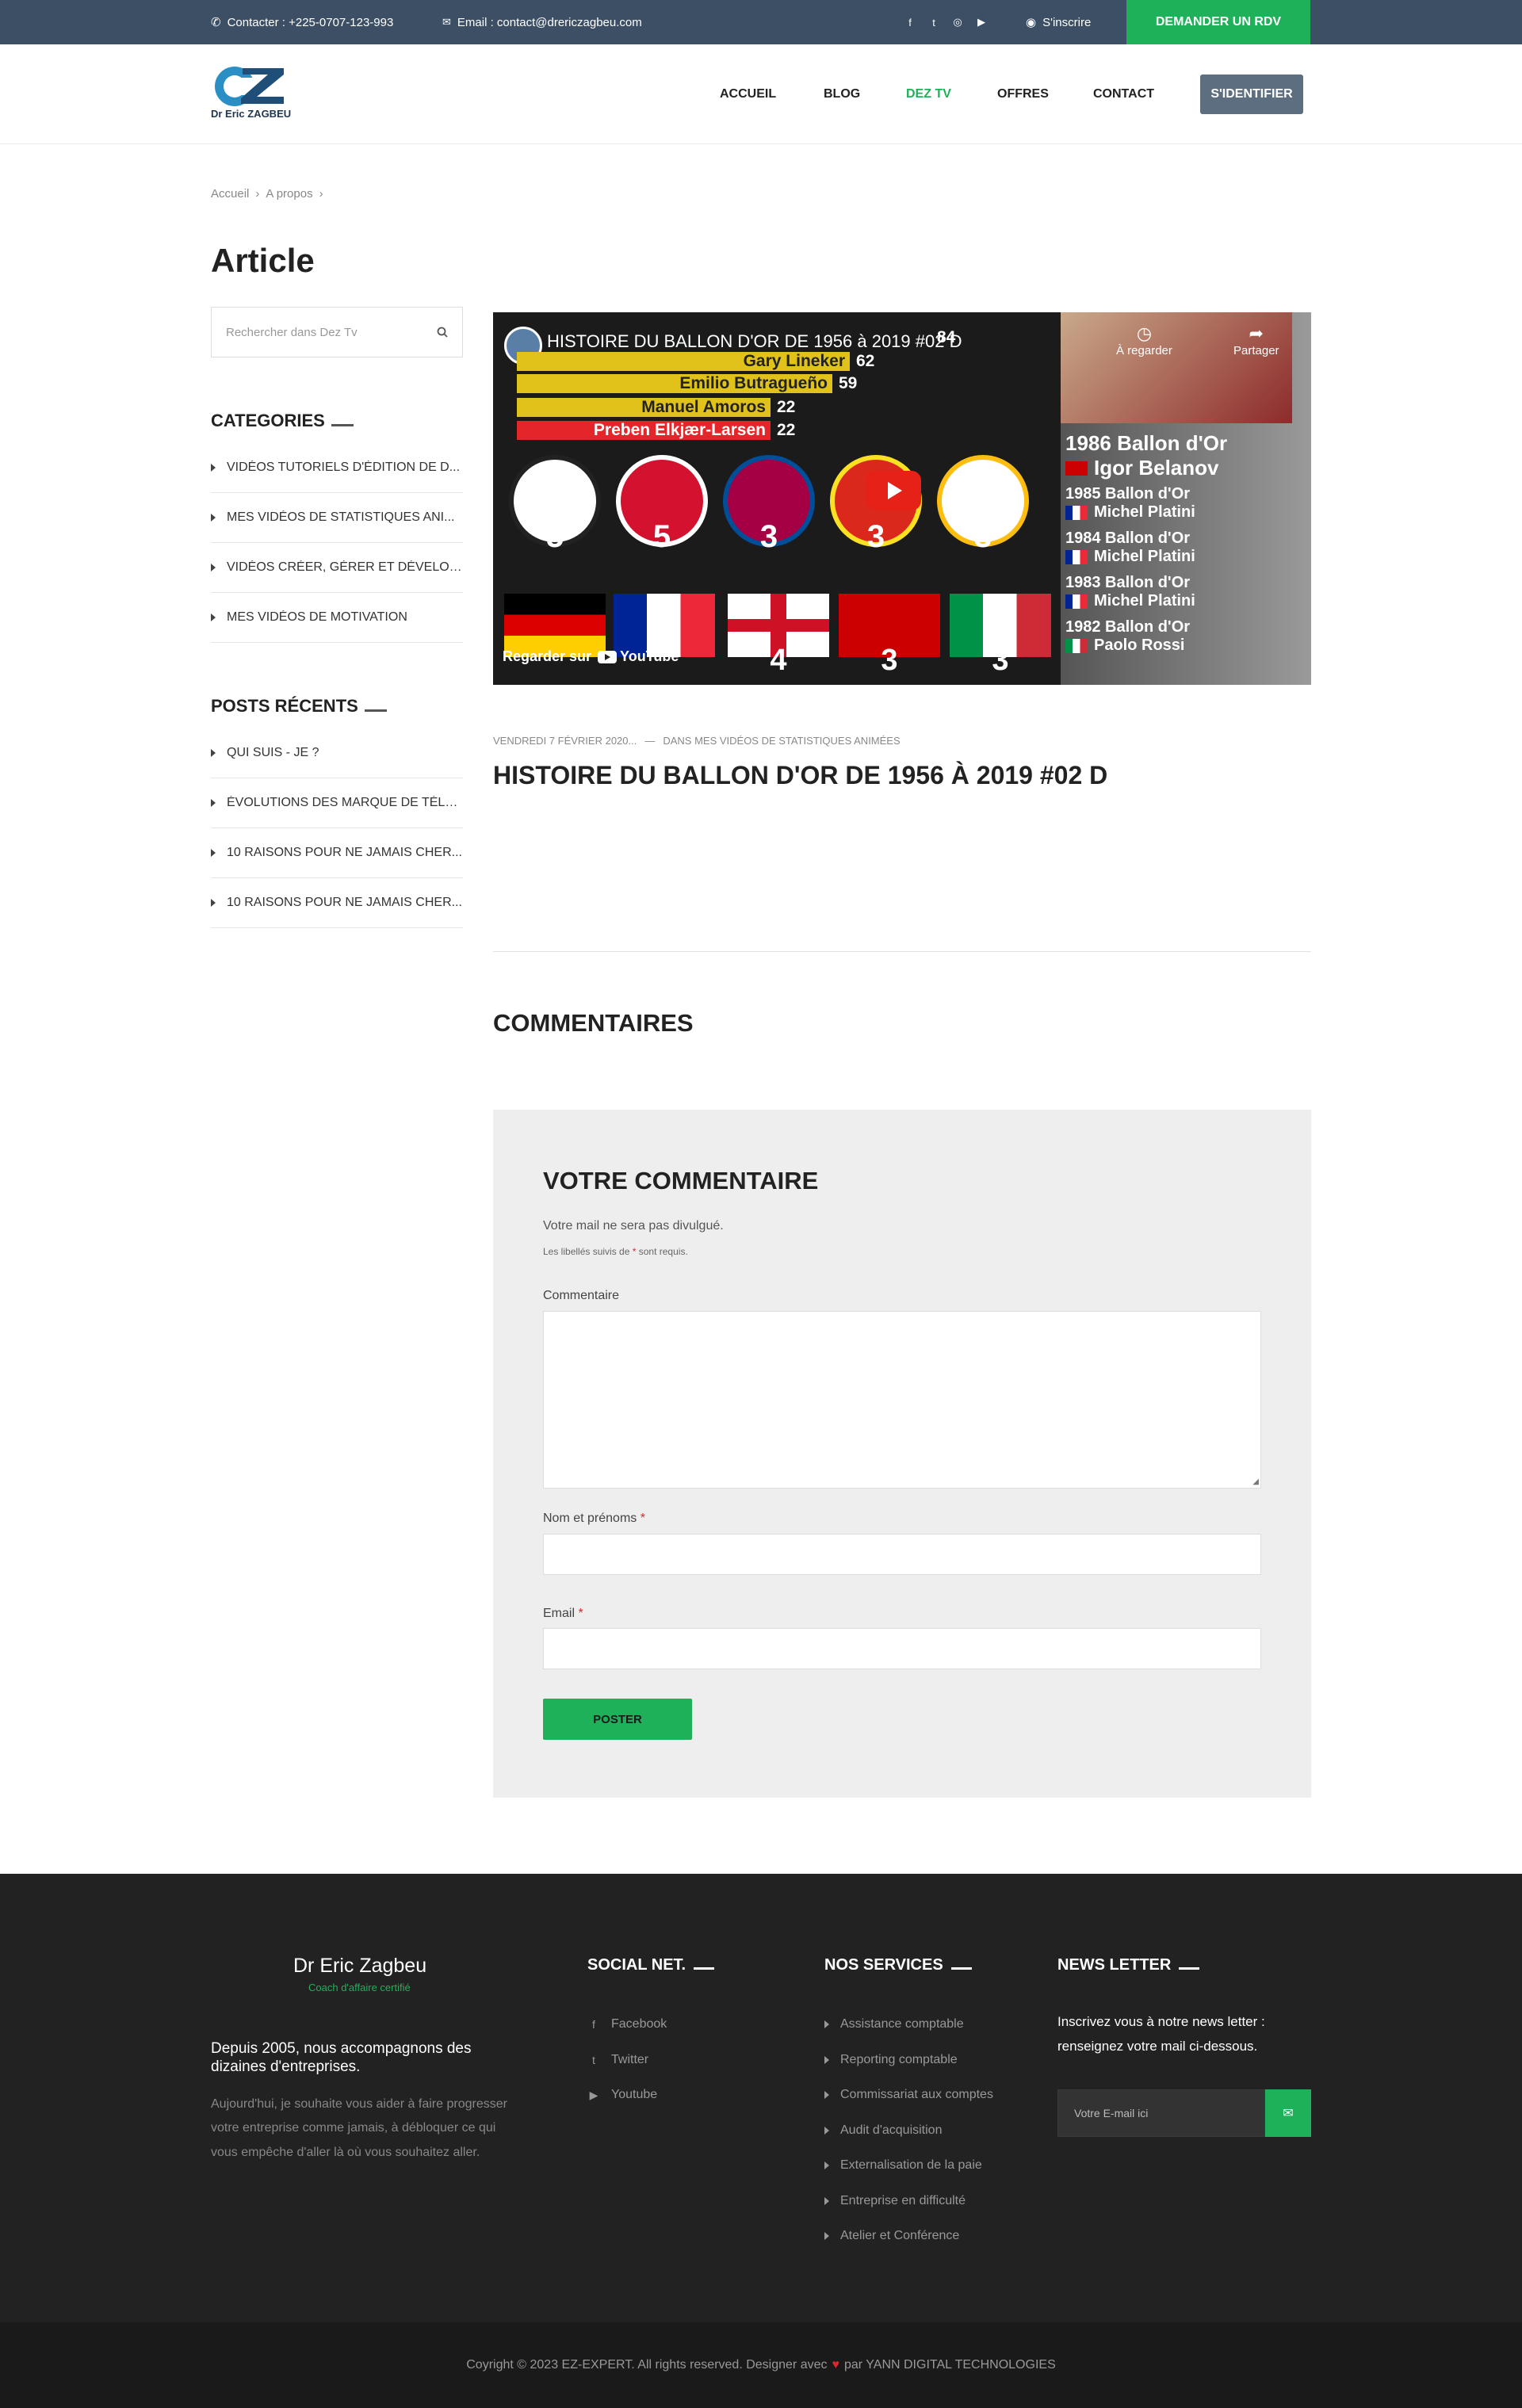 This screenshot has width=1522, height=2408. Describe the element at coordinates (263, 260) in the screenshot. I see `page-title: Article` at that location.